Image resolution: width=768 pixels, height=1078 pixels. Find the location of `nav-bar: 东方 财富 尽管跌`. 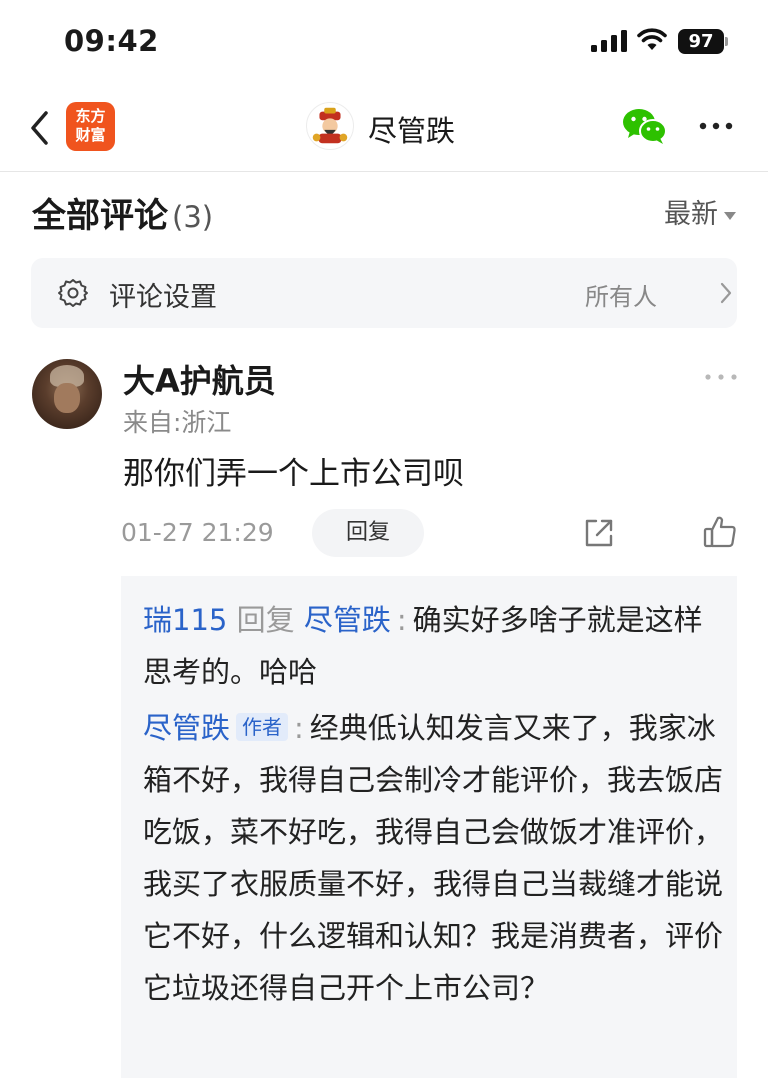

nav-bar: 东方 财富 尽管跌 is located at coordinates (384, 131).